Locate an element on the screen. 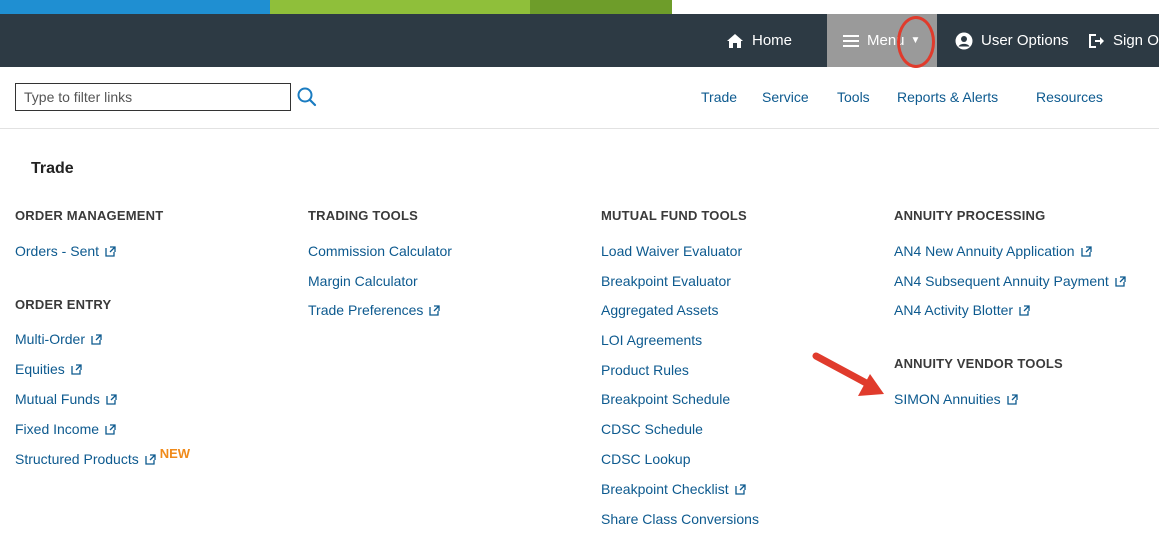 This screenshot has width=1159, height=543. link-aggregated-assets: Aggregated Assets is located at coordinates (660, 310).